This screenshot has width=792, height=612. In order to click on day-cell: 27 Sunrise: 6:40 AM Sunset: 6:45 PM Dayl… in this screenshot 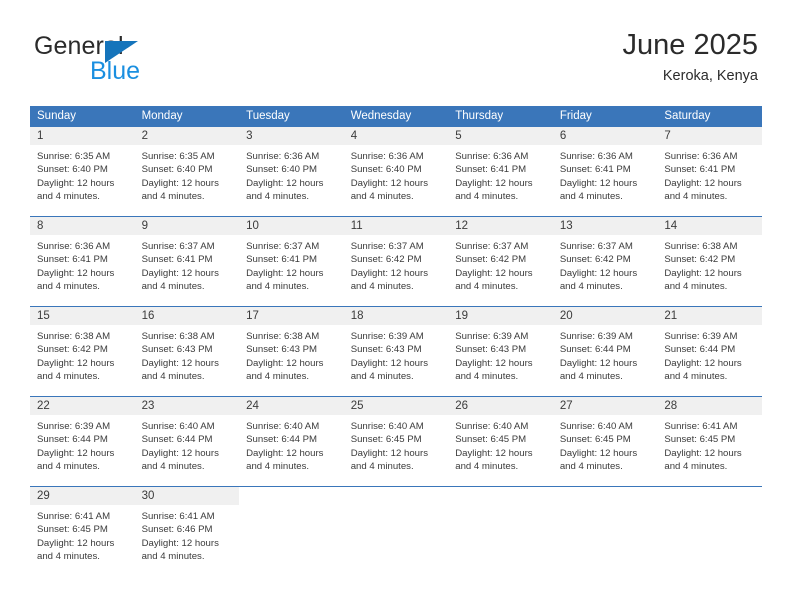, I will do `click(605, 441)`.